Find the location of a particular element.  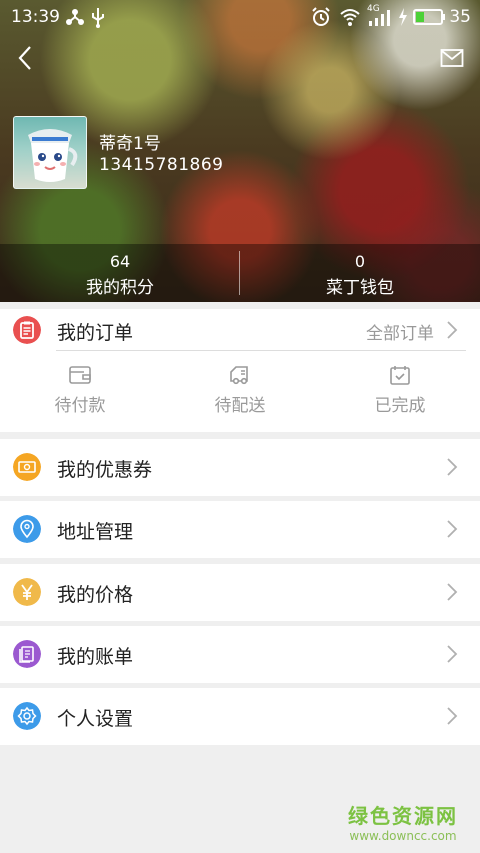

points-label: 我的积分 is located at coordinates (120, 288).